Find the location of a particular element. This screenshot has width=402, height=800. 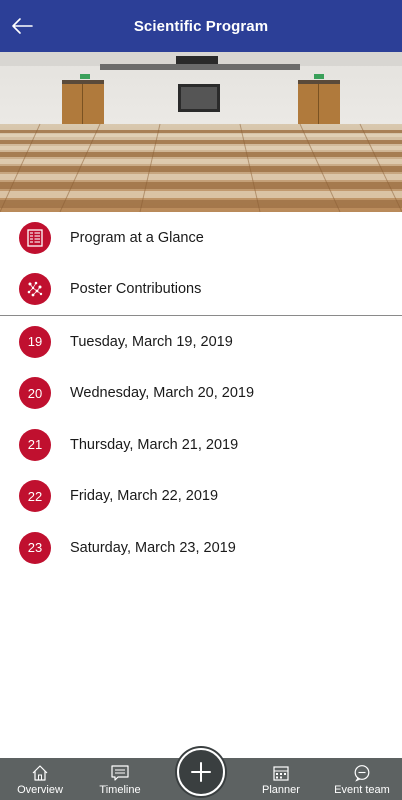

poster-network-icon is located at coordinates (35, 289).